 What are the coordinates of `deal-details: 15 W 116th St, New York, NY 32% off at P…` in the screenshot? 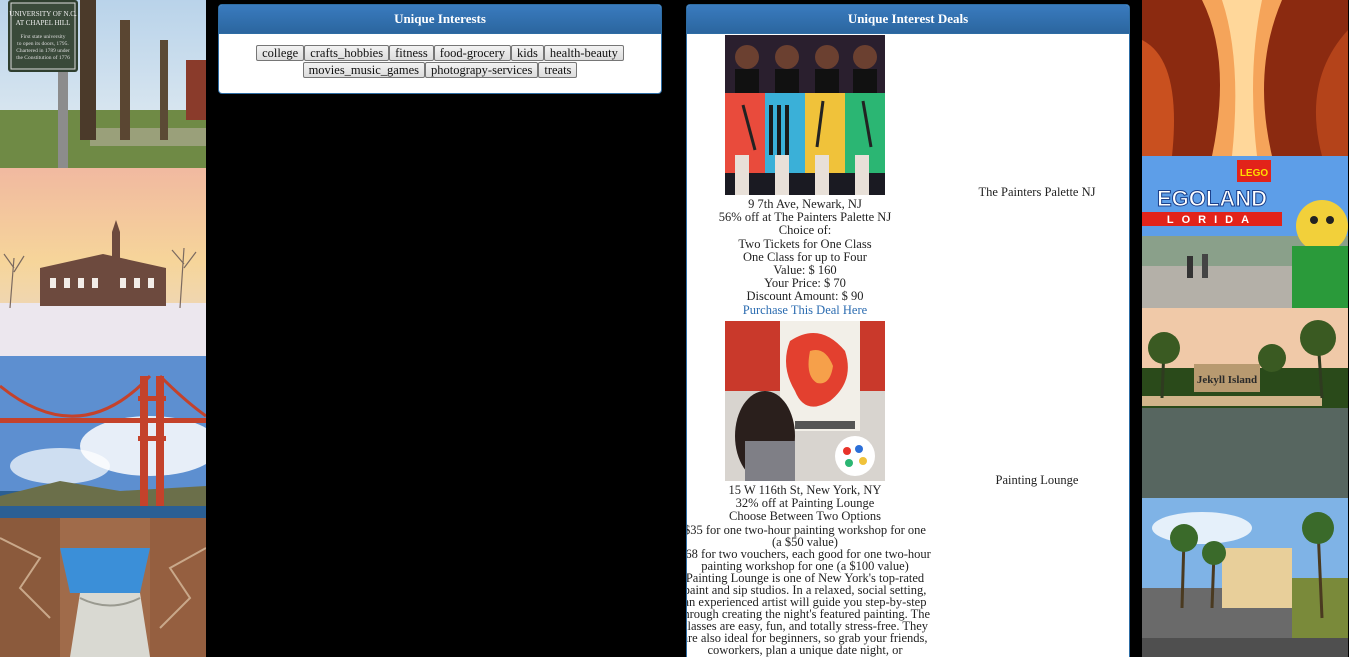 It's located at (808, 489).